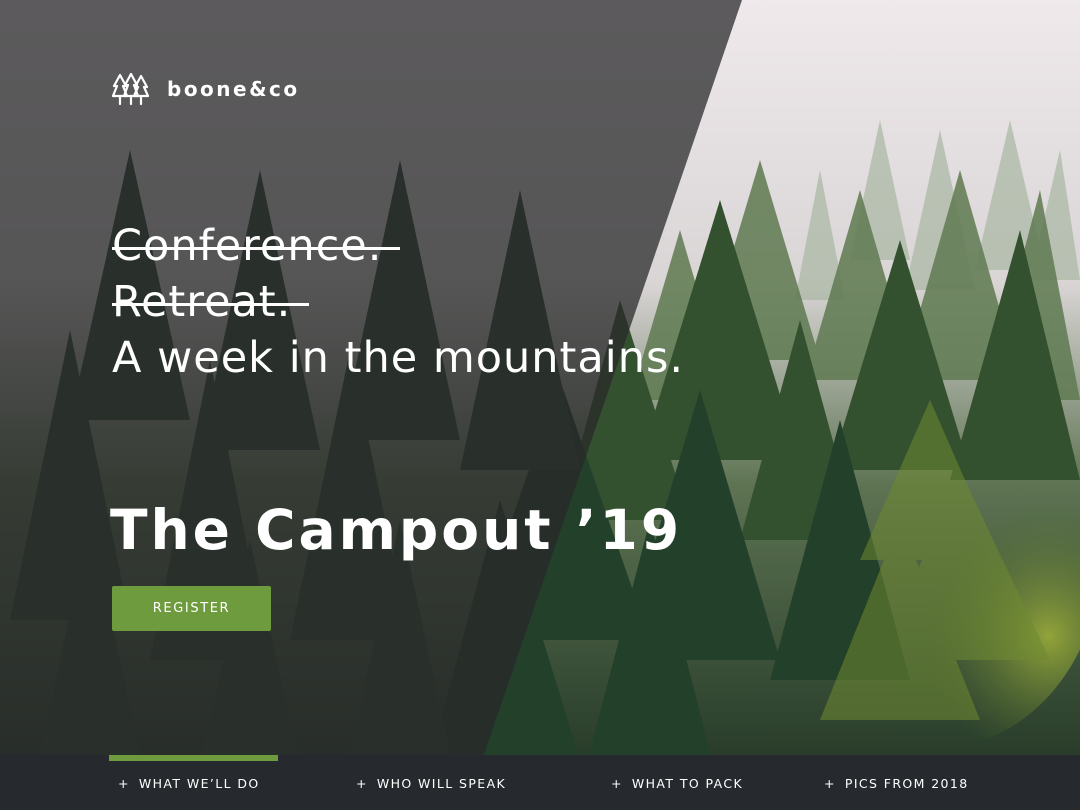 Image resolution: width=1080 pixels, height=810 pixels. I want to click on nav-item-label: WHAT WE’LL DO, so click(199, 783).